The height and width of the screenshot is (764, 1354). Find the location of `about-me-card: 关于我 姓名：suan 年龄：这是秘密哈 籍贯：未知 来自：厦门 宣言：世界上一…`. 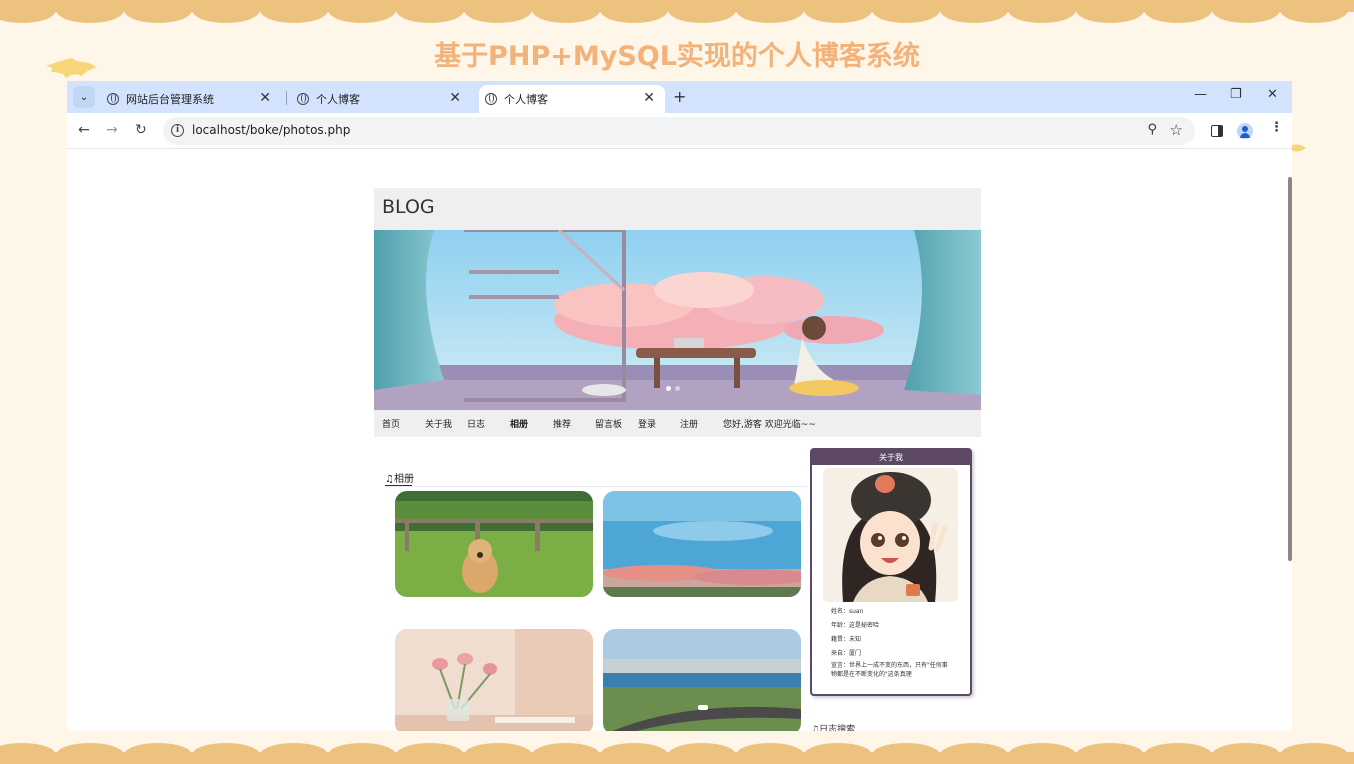

about-me-card: 关于我 姓名：suan 年龄：这是秘密哈 籍贯：未知 来自：厦门 宣言：世界上一… is located at coordinates (891, 572).